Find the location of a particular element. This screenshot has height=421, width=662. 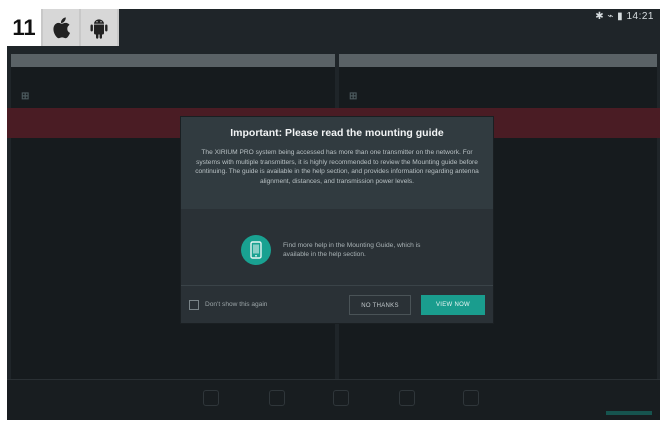

left-device-row: ⊞ is located at coordinates (173, 96).